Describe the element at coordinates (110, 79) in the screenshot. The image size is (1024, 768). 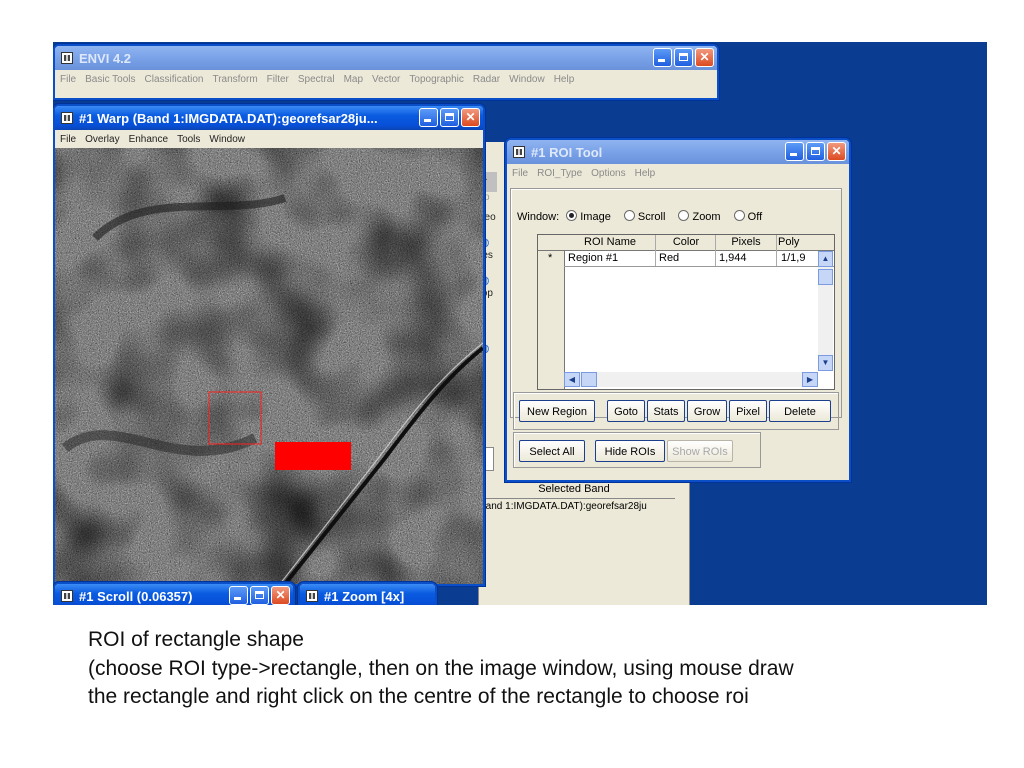
I see `menu-basic-tools: Basic Tools` at that location.